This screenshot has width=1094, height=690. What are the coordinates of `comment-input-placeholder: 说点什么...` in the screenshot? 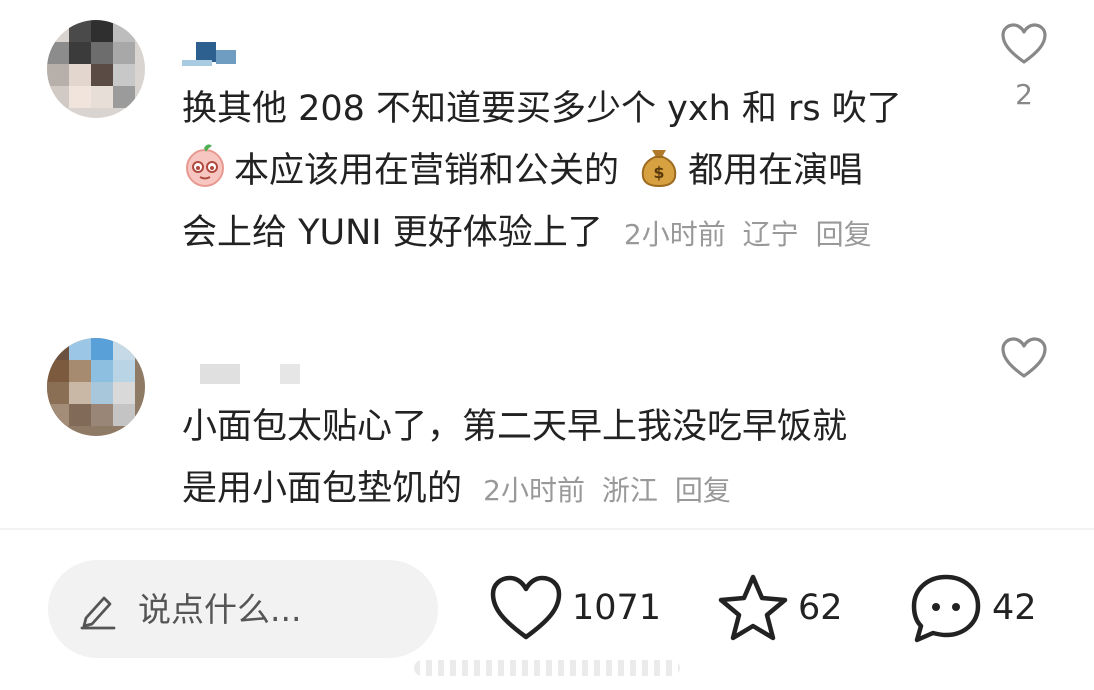 It's located at (220, 609).